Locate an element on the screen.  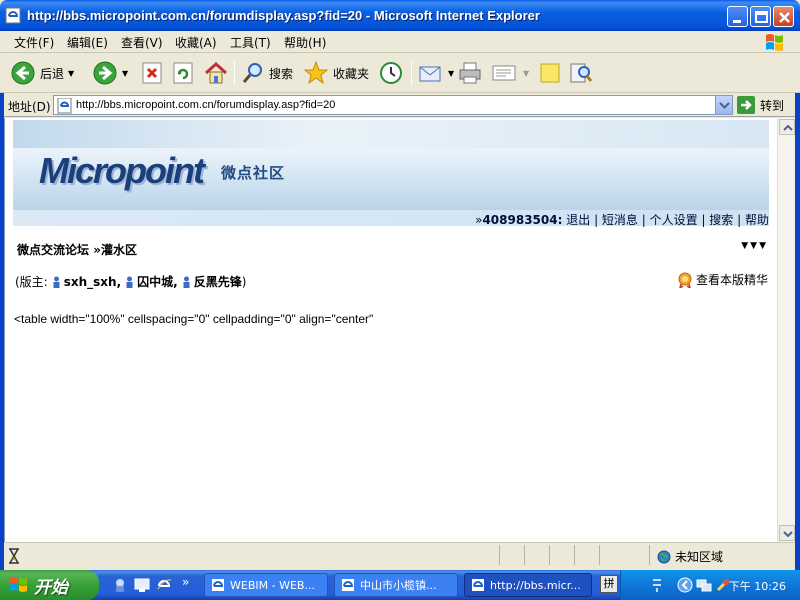
discuss-button is located at coordinates (550, 73).